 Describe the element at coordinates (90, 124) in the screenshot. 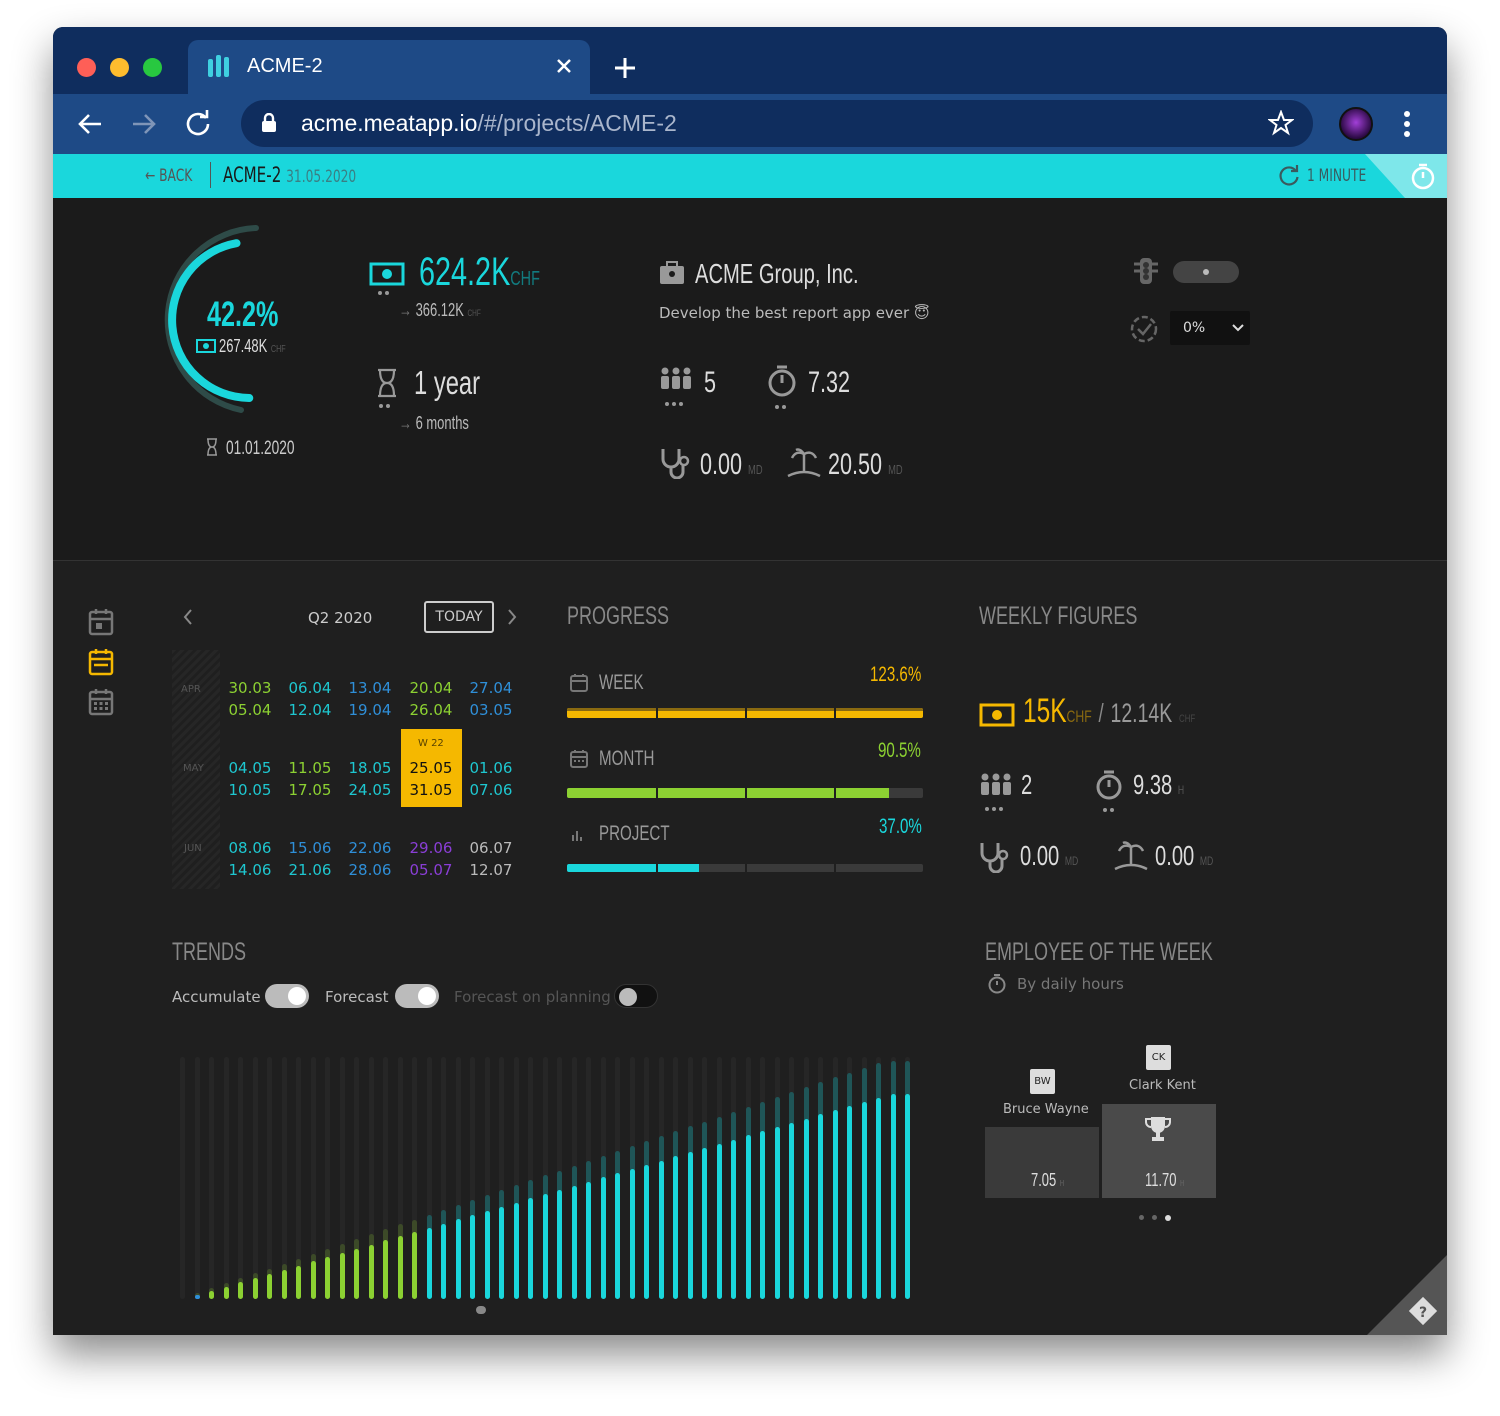

I see `back-arrow-icon` at that location.